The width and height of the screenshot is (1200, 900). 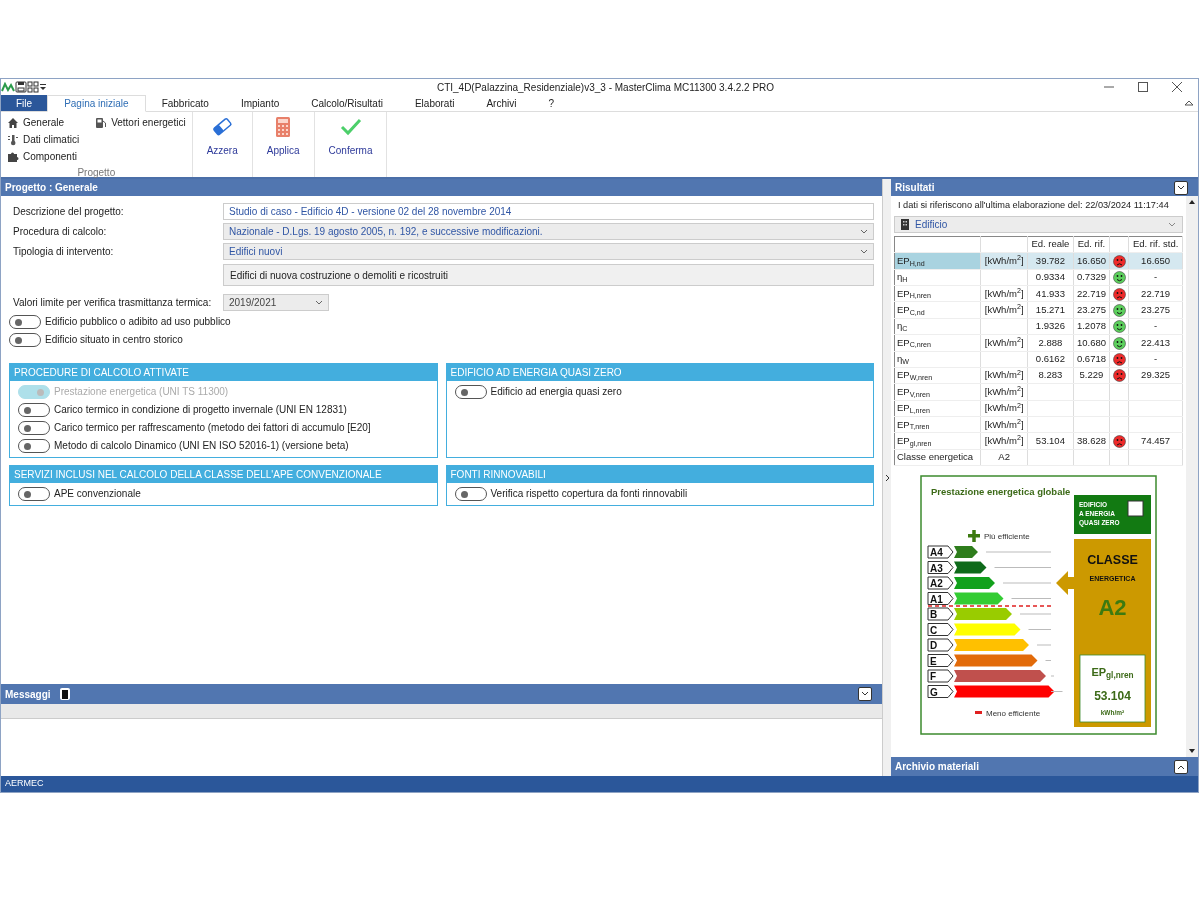 What do you see at coordinates (1091, 441) in the screenshot?
I see `table-cell: 38.628` at bounding box center [1091, 441].